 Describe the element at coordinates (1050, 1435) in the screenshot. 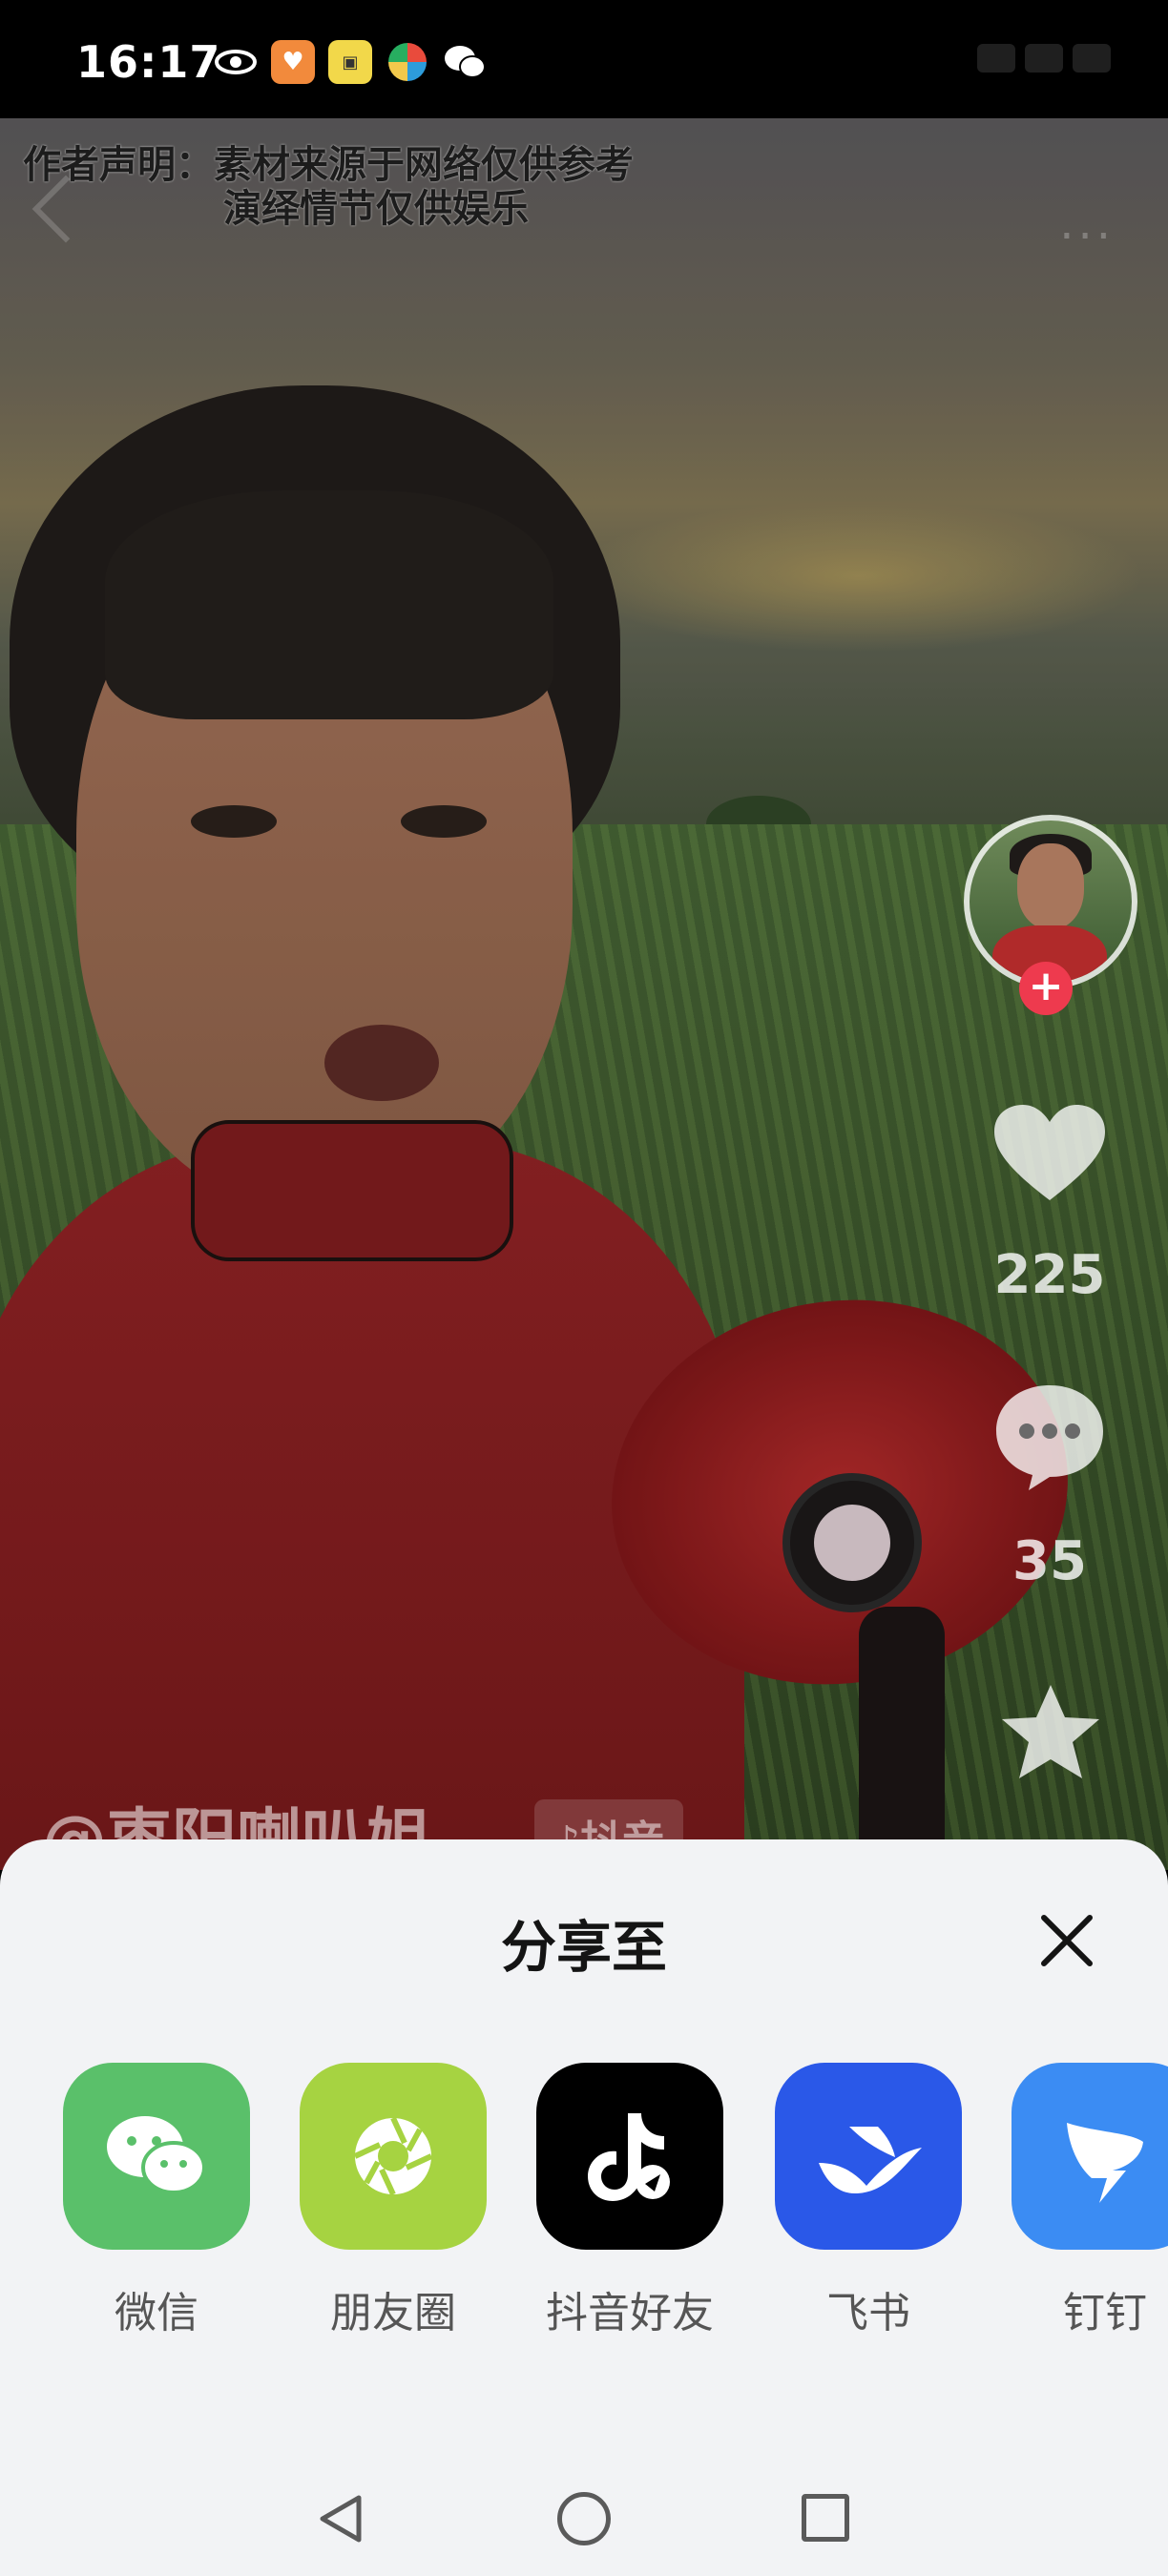

I see `comment-icon` at that location.